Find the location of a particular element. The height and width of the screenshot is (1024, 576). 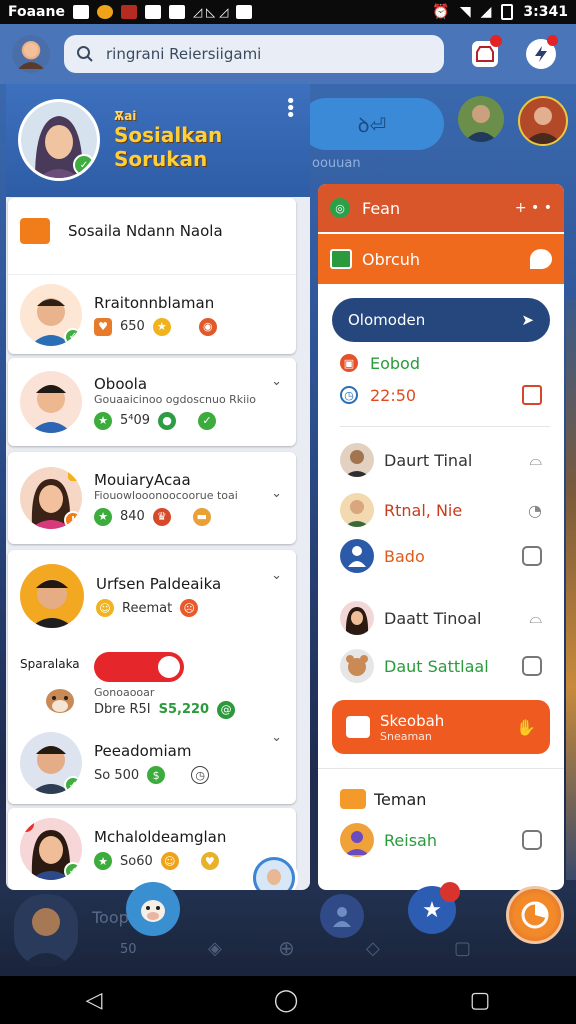

chart-circle-icon is located at coordinates (535, 915).